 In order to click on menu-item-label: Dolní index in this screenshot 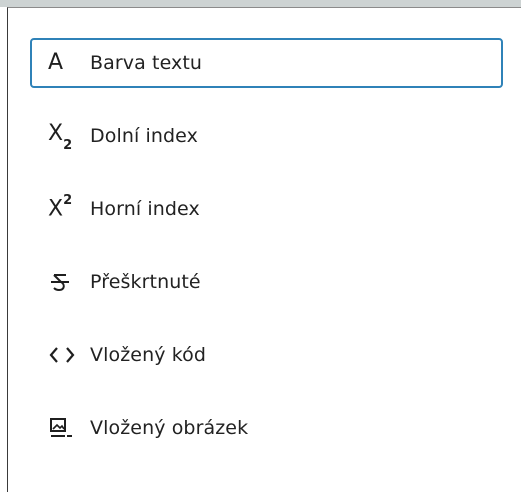, I will do `click(144, 136)`.